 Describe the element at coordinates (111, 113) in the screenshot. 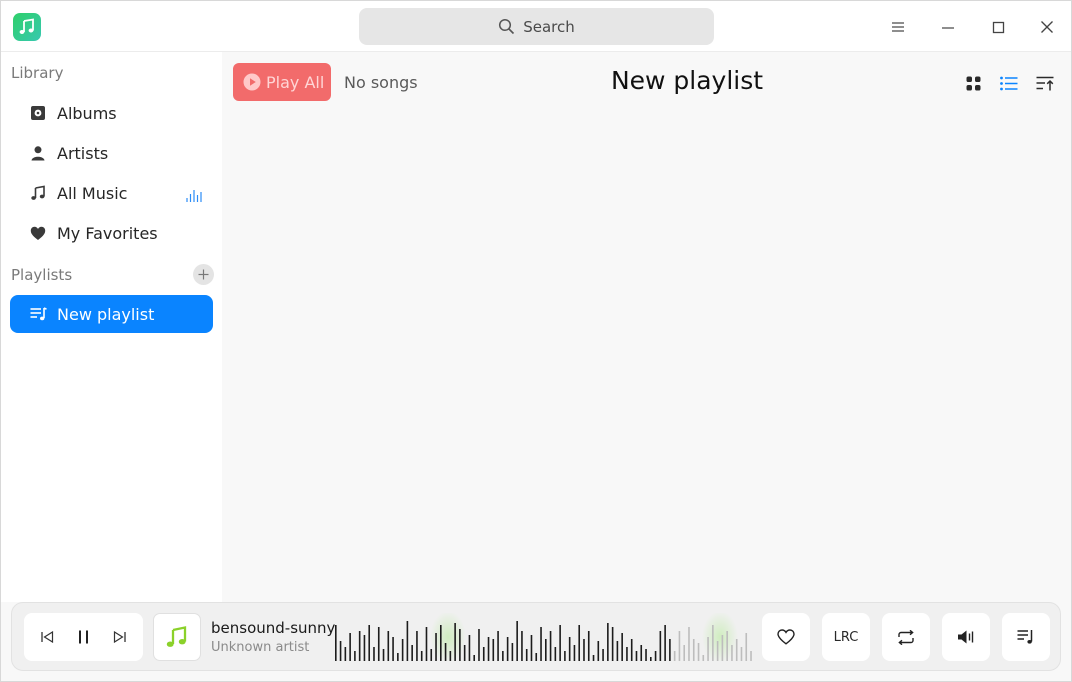

I see `sidebar-item-albums: Albums` at that location.